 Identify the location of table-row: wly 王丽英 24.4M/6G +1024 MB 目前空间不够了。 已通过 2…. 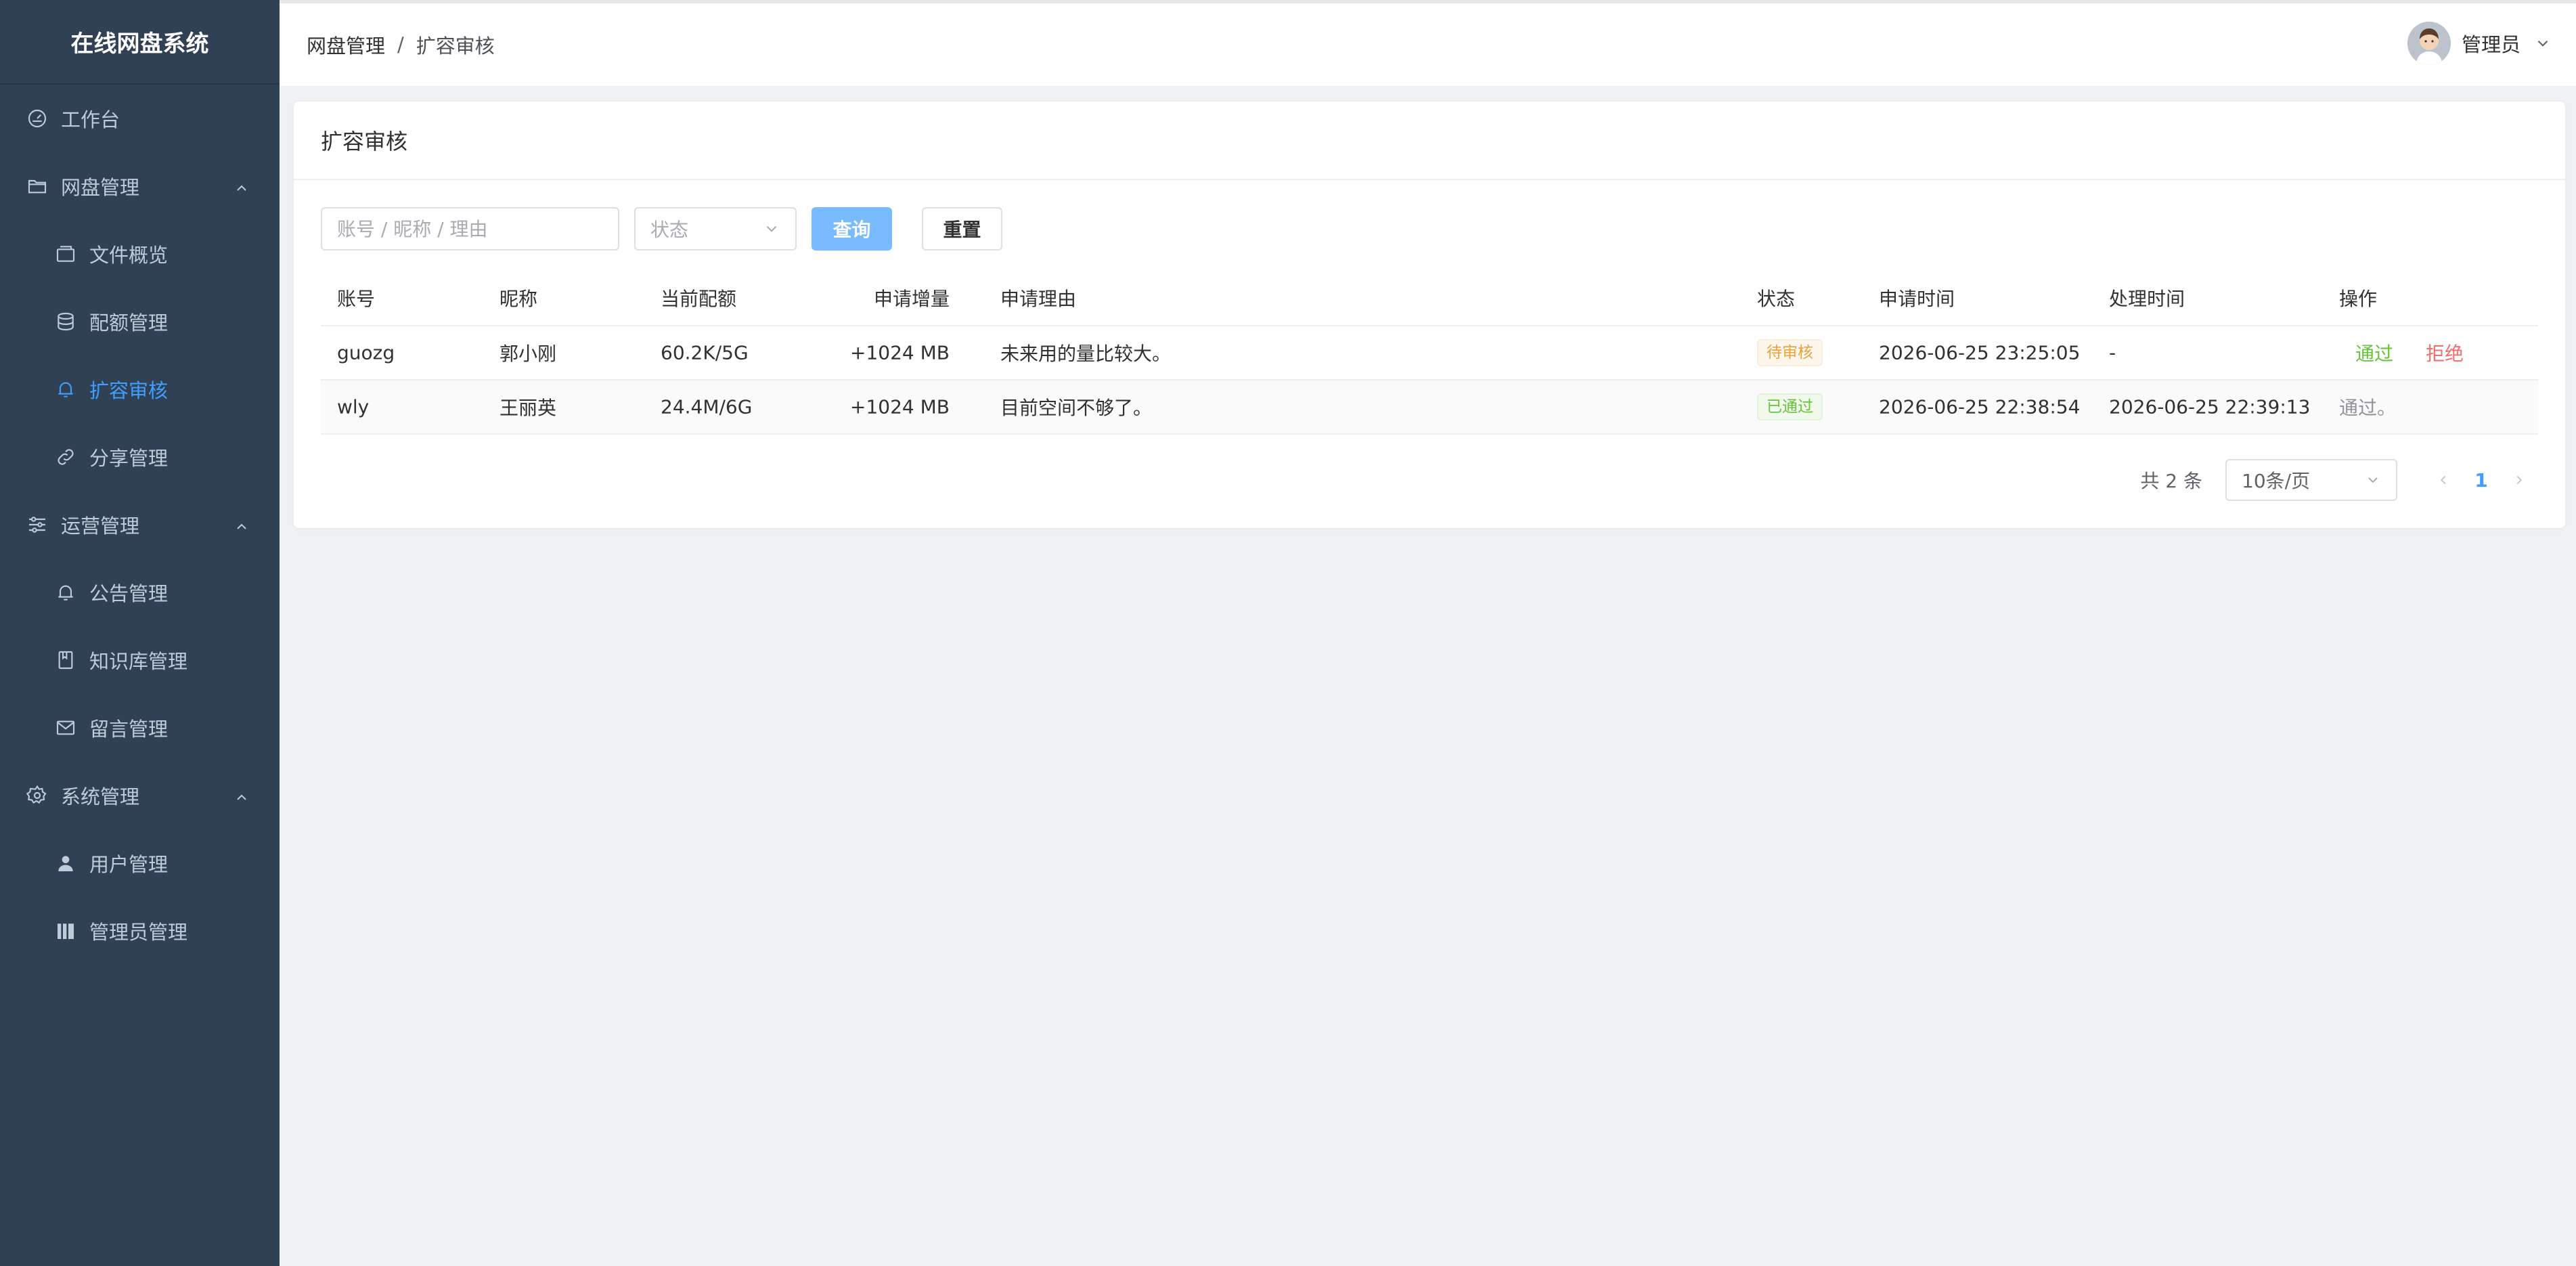
(1429, 407).